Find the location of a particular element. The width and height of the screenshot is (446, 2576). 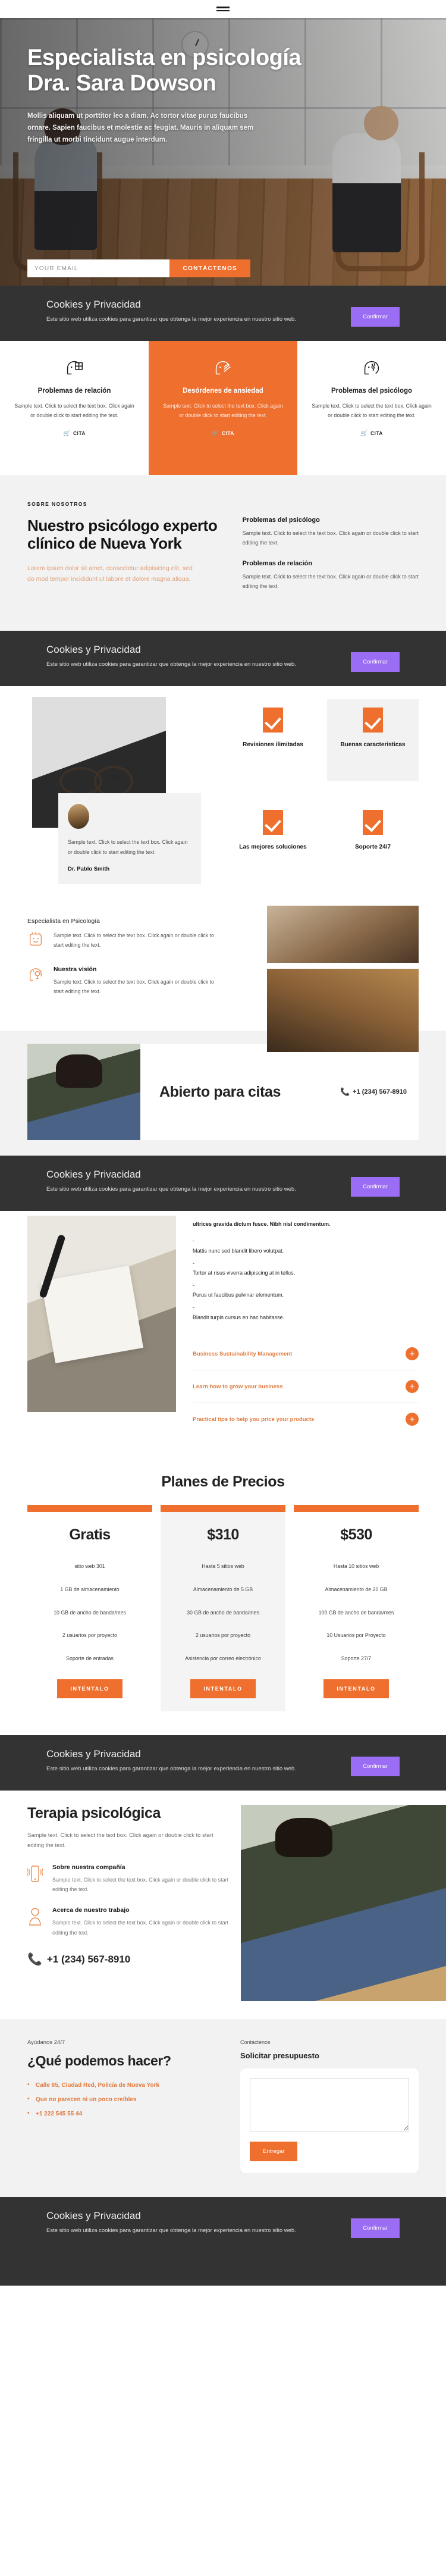

list-item-text: +1 222 545 55 44 is located at coordinates (59, 2113).